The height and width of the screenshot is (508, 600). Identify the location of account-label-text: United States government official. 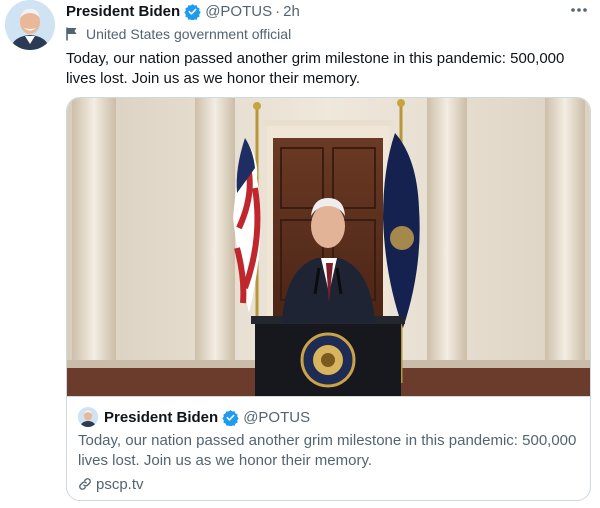
(189, 34).